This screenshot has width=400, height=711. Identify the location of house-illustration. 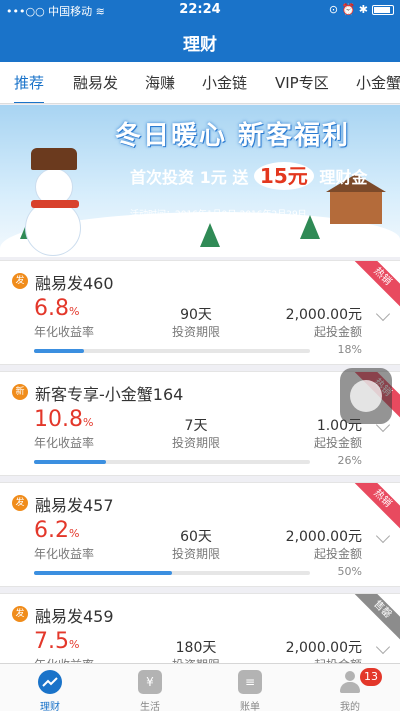
(356, 199).